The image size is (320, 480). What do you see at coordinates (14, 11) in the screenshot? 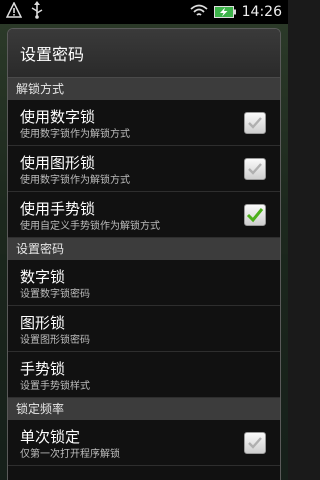
I see `warning-icon` at bounding box center [14, 11].